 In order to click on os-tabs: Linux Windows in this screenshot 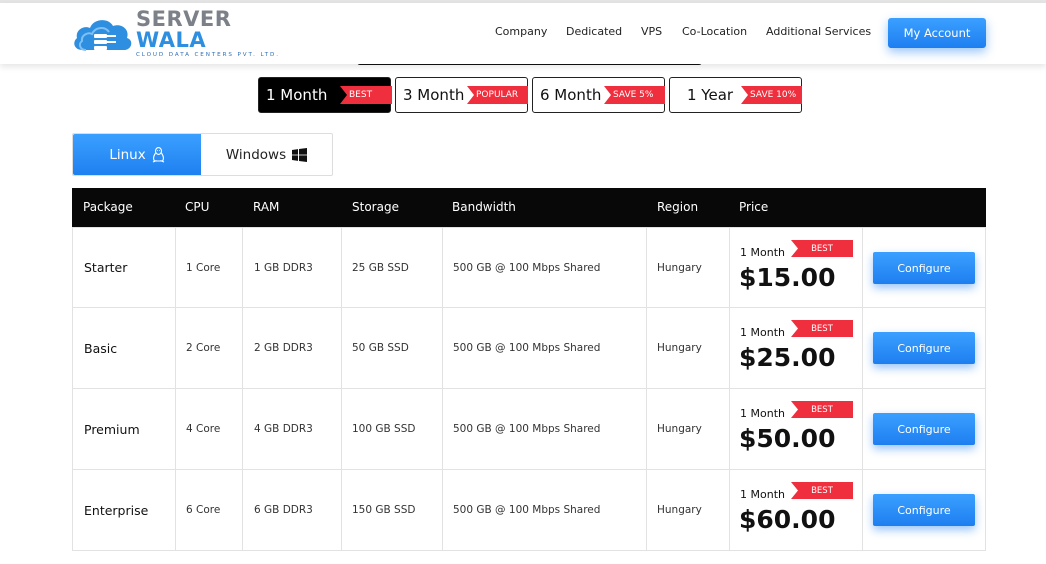, I will do `click(202, 154)`.